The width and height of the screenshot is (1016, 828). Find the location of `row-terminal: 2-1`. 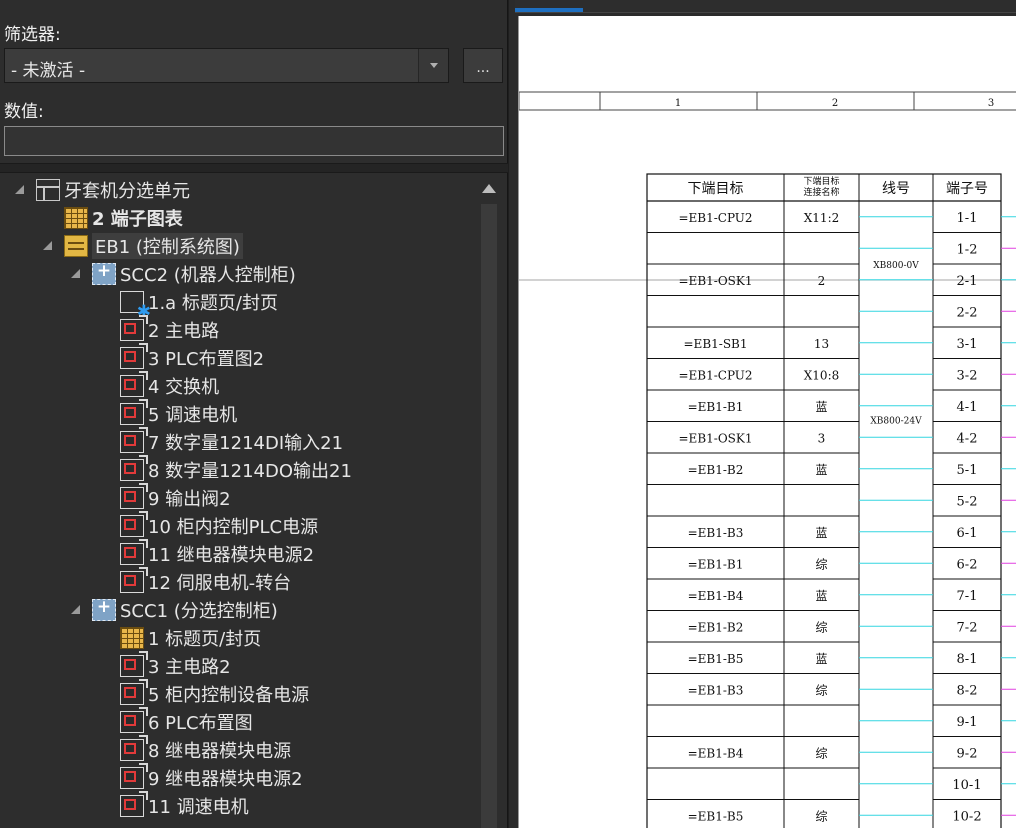

row-terminal: 2-1 is located at coordinates (967, 281).